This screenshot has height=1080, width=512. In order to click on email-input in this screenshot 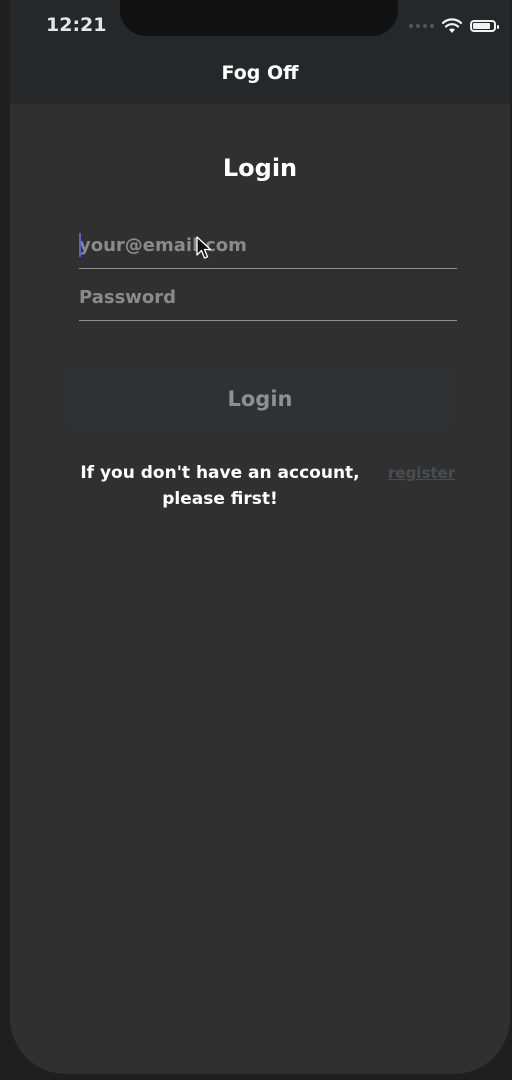, I will do `click(268, 245)`.